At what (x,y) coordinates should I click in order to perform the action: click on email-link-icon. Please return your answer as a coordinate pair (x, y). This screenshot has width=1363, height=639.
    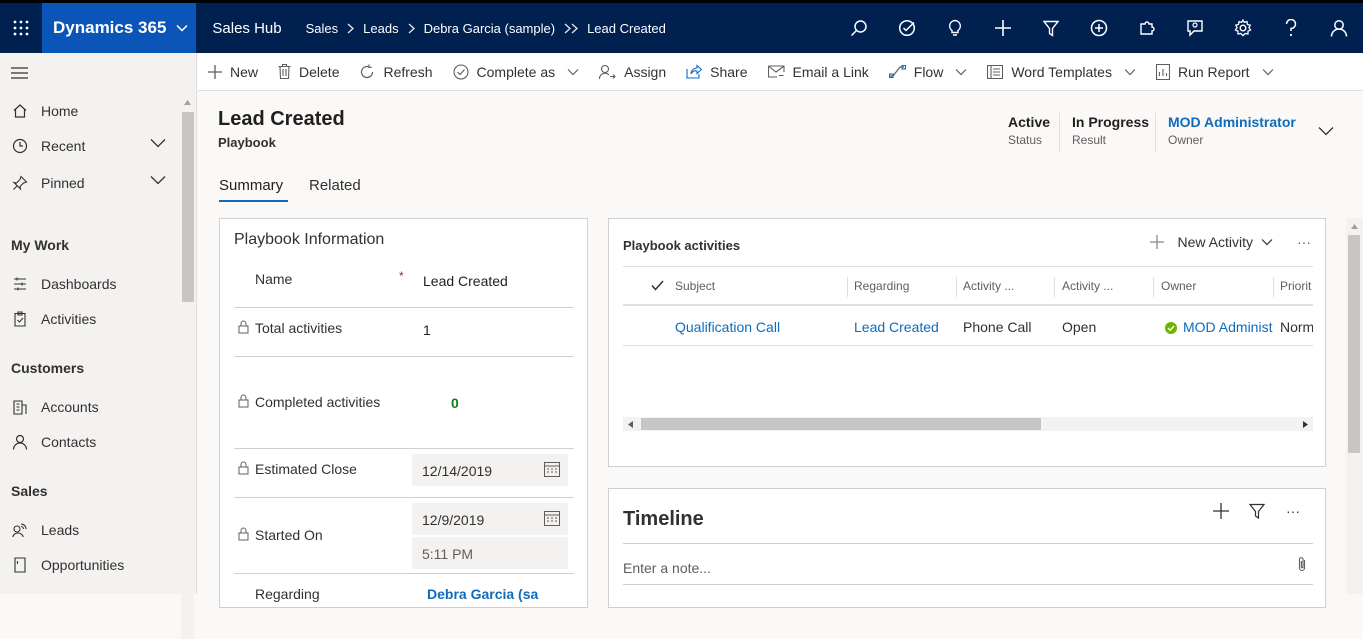
    Looking at the image, I should click on (776, 71).